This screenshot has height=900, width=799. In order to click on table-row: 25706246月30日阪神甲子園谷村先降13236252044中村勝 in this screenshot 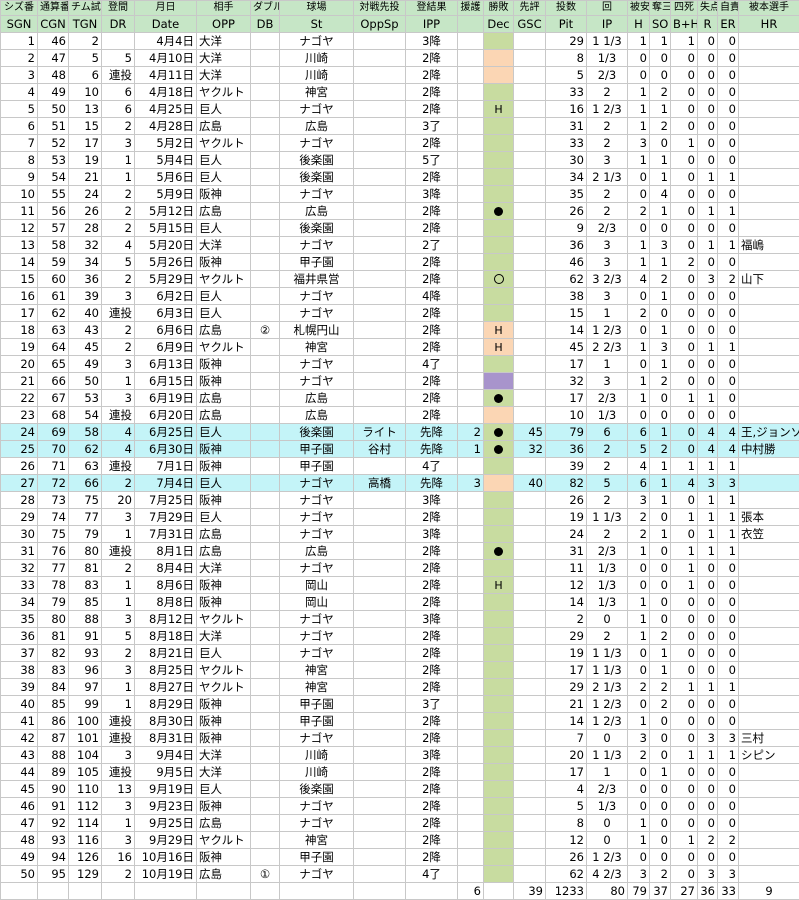, I will do `click(400, 449)`.